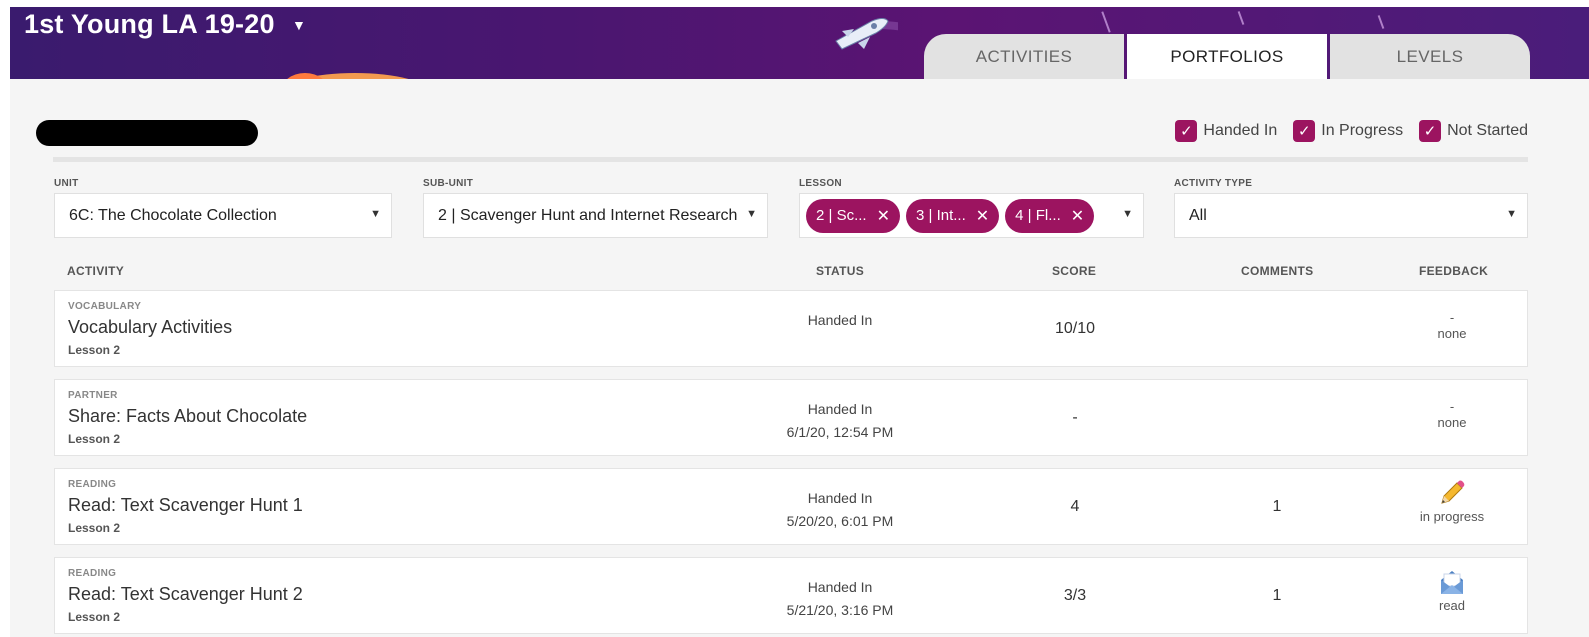 Image resolution: width=1589 pixels, height=637 pixels. I want to click on activity-name: Read: Text Scavenger Hunt 2, so click(185, 594).